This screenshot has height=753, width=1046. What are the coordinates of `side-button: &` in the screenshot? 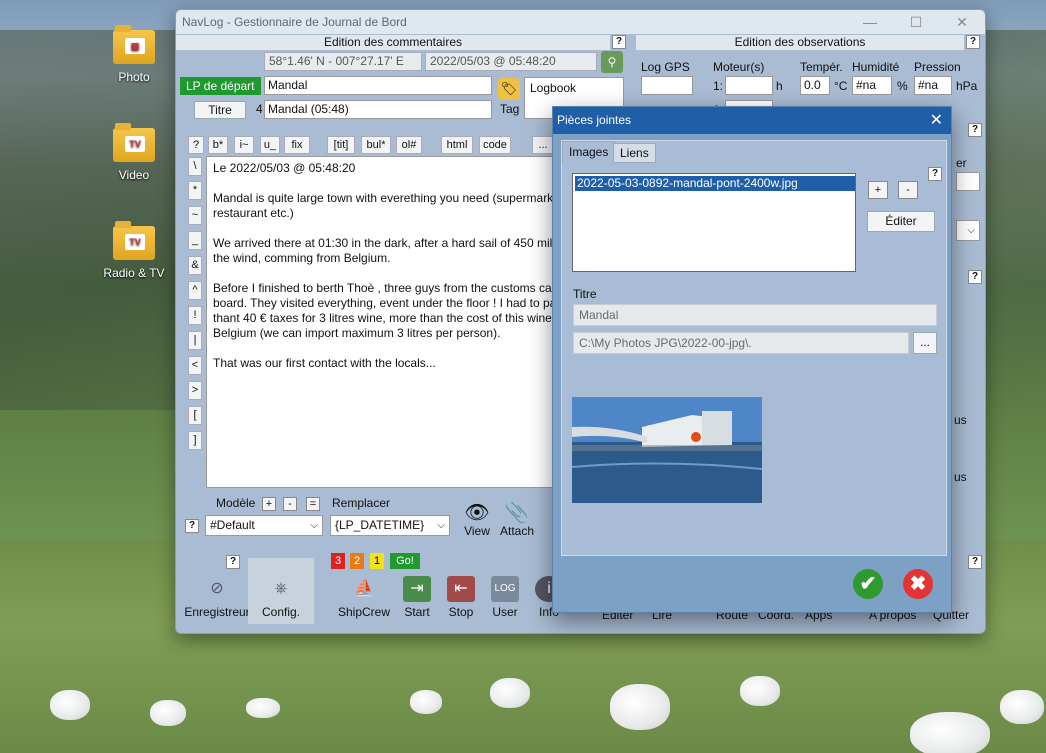 It's located at (195, 265).